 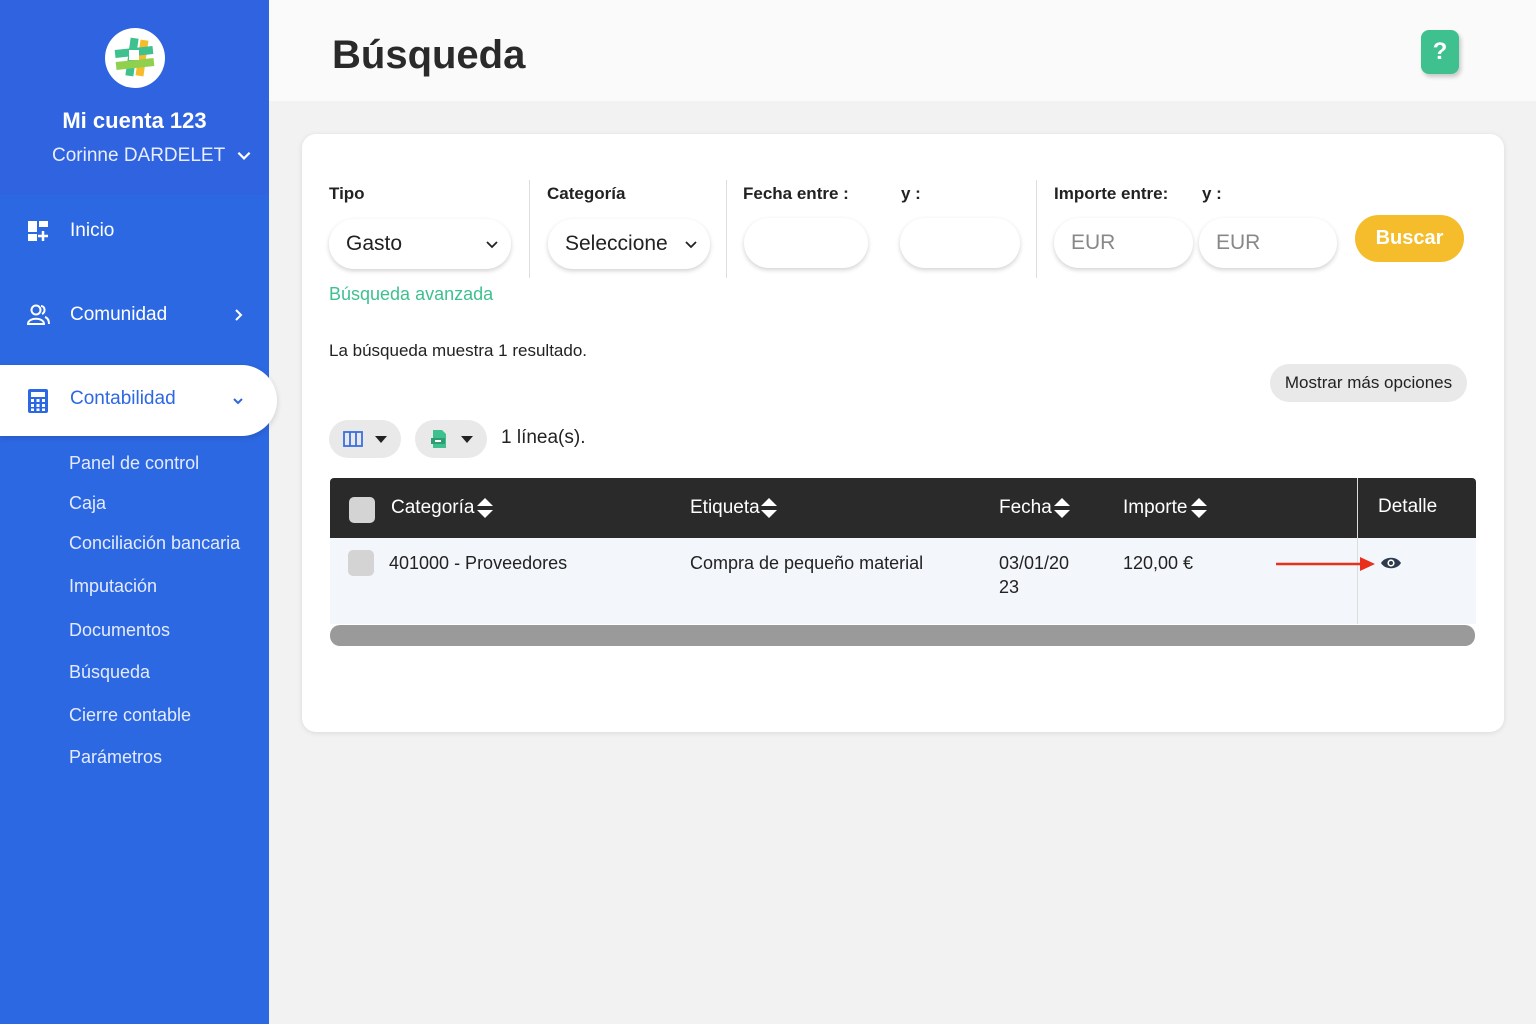 I want to click on cell-fecha-line2: 23, so click(x=1009, y=587).